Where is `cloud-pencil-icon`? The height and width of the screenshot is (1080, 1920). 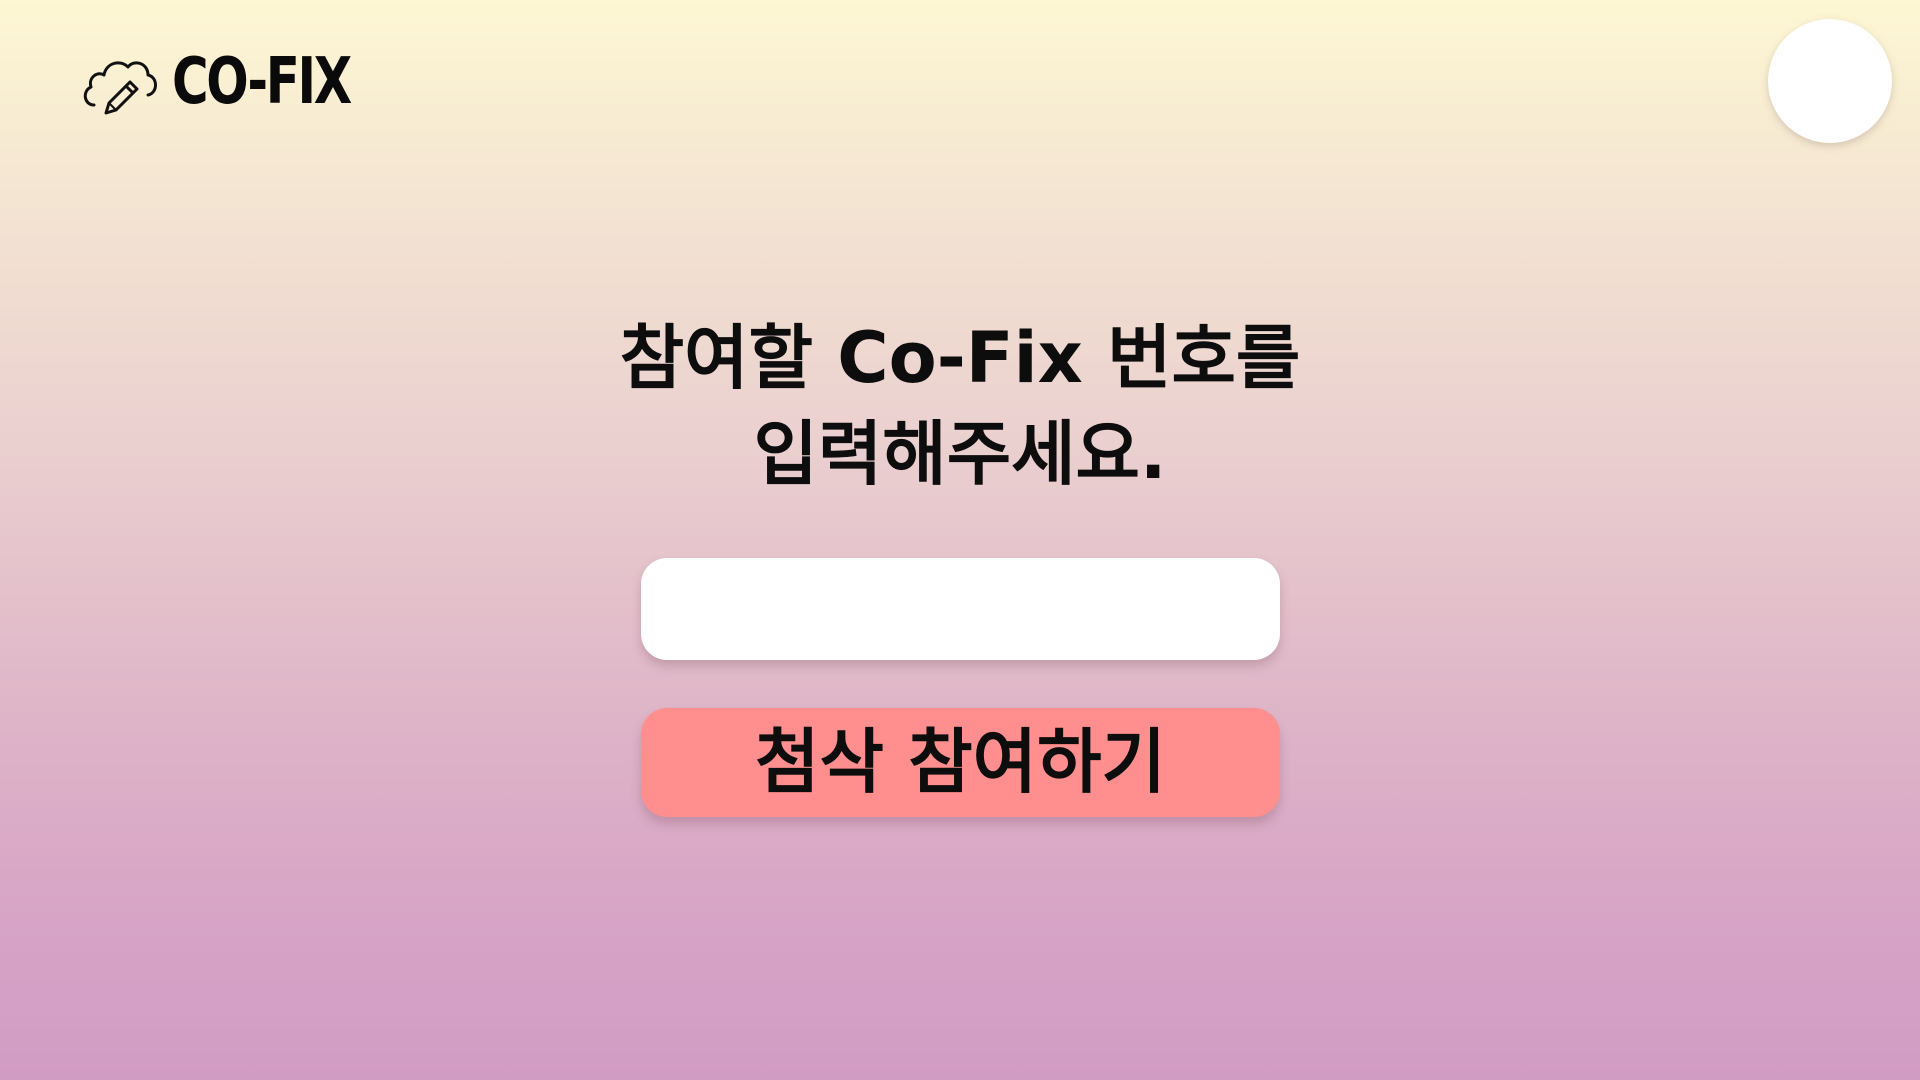
cloud-pencil-icon is located at coordinates (120, 82).